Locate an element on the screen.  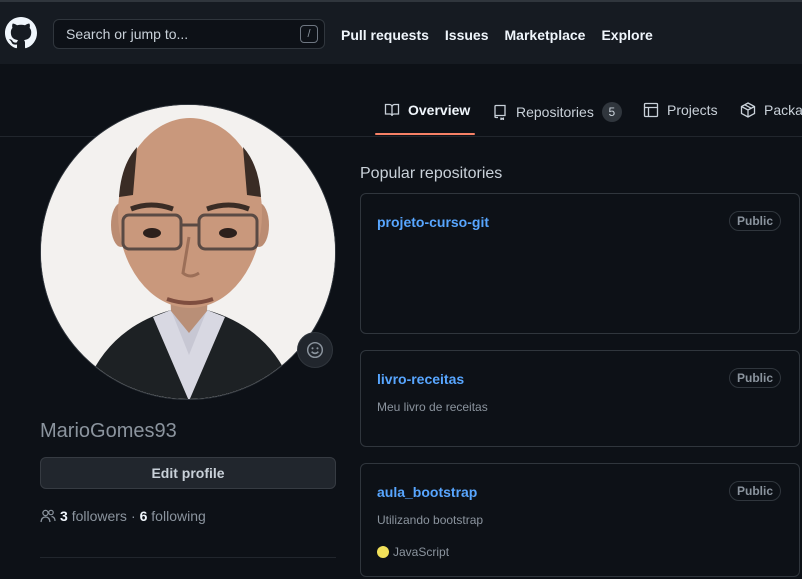
repo-description: Meu livro de receitas is located at coordinates (432, 407).